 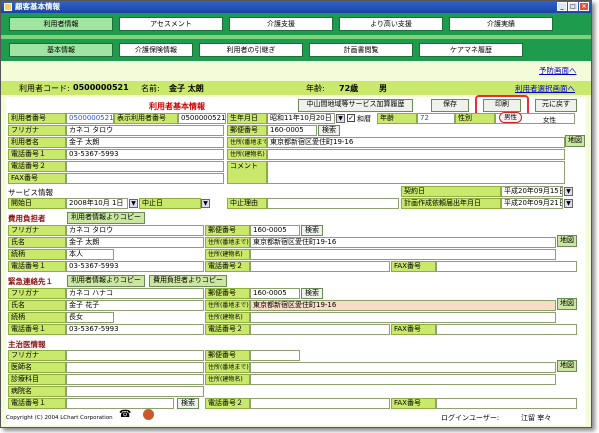 What do you see at coordinates (120, 403) in the screenshot?
I see `doctor-tel1-field` at bounding box center [120, 403].